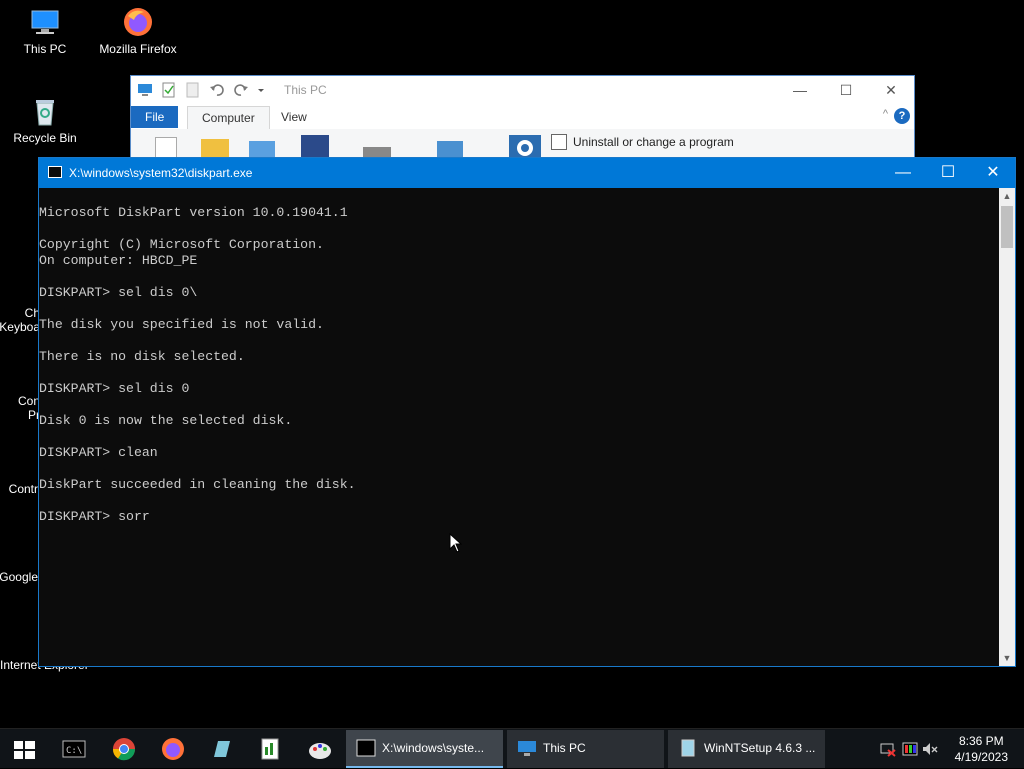 The height and width of the screenshot is (769, 1024). Describe the element at coordinates (981, 741) in the screenshot. I see `clock-time: 8:36 PM` at that location.